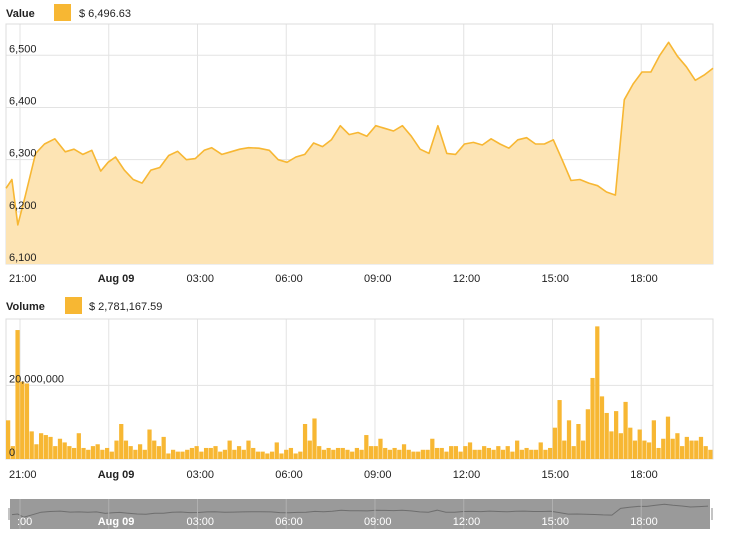 This screenshot has width=729, height=537. Describe the element at coordinates (23, 154) in the screenshot. I see `value-y-tick-label: 6,300` at that location.